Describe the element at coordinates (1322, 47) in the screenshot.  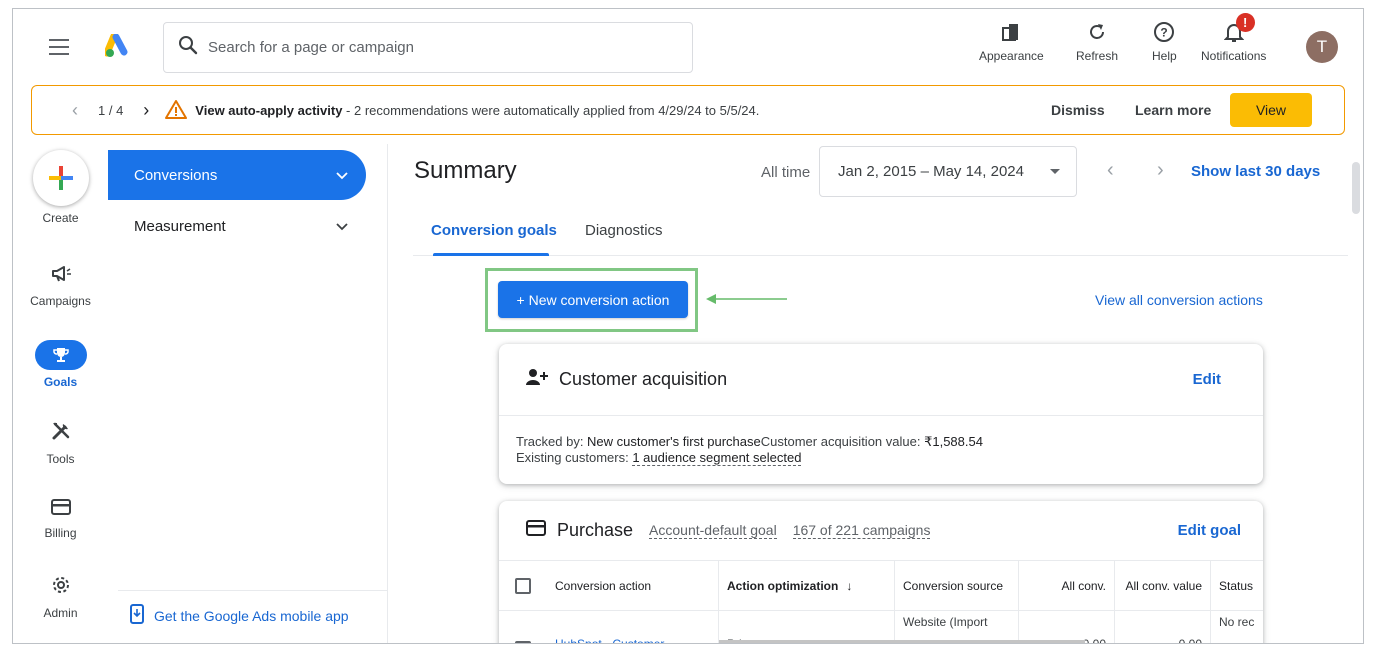
I see `avatar: T` at that location.